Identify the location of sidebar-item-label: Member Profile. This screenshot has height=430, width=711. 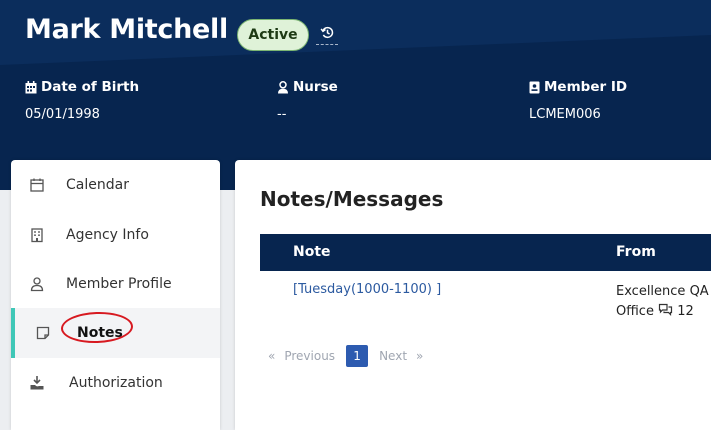
(119, 284).